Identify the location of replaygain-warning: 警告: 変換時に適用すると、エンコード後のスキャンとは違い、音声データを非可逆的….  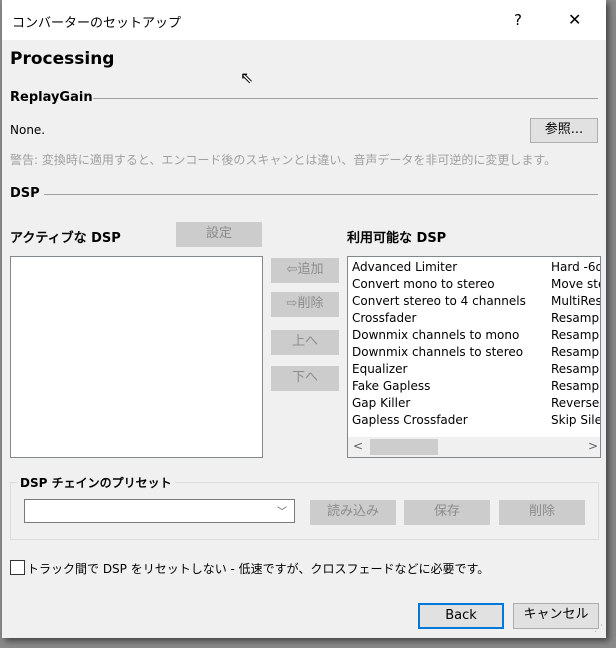
(283, 160).